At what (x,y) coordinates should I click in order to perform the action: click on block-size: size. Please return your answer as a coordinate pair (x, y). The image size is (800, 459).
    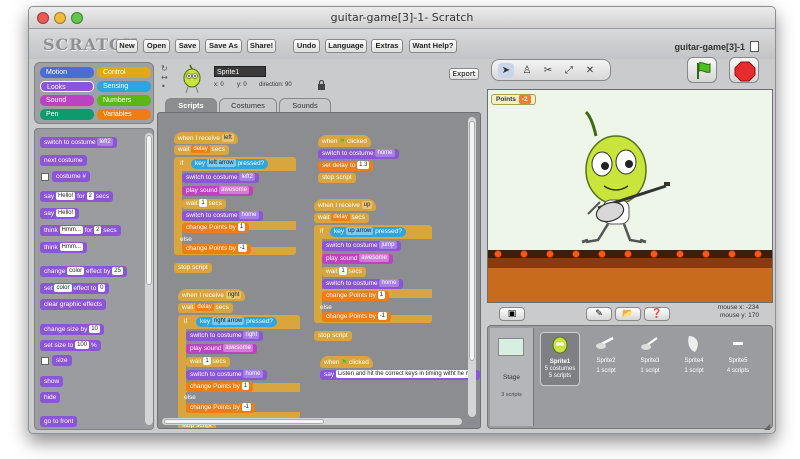
    Looking at the image, I should click on (62, 360).